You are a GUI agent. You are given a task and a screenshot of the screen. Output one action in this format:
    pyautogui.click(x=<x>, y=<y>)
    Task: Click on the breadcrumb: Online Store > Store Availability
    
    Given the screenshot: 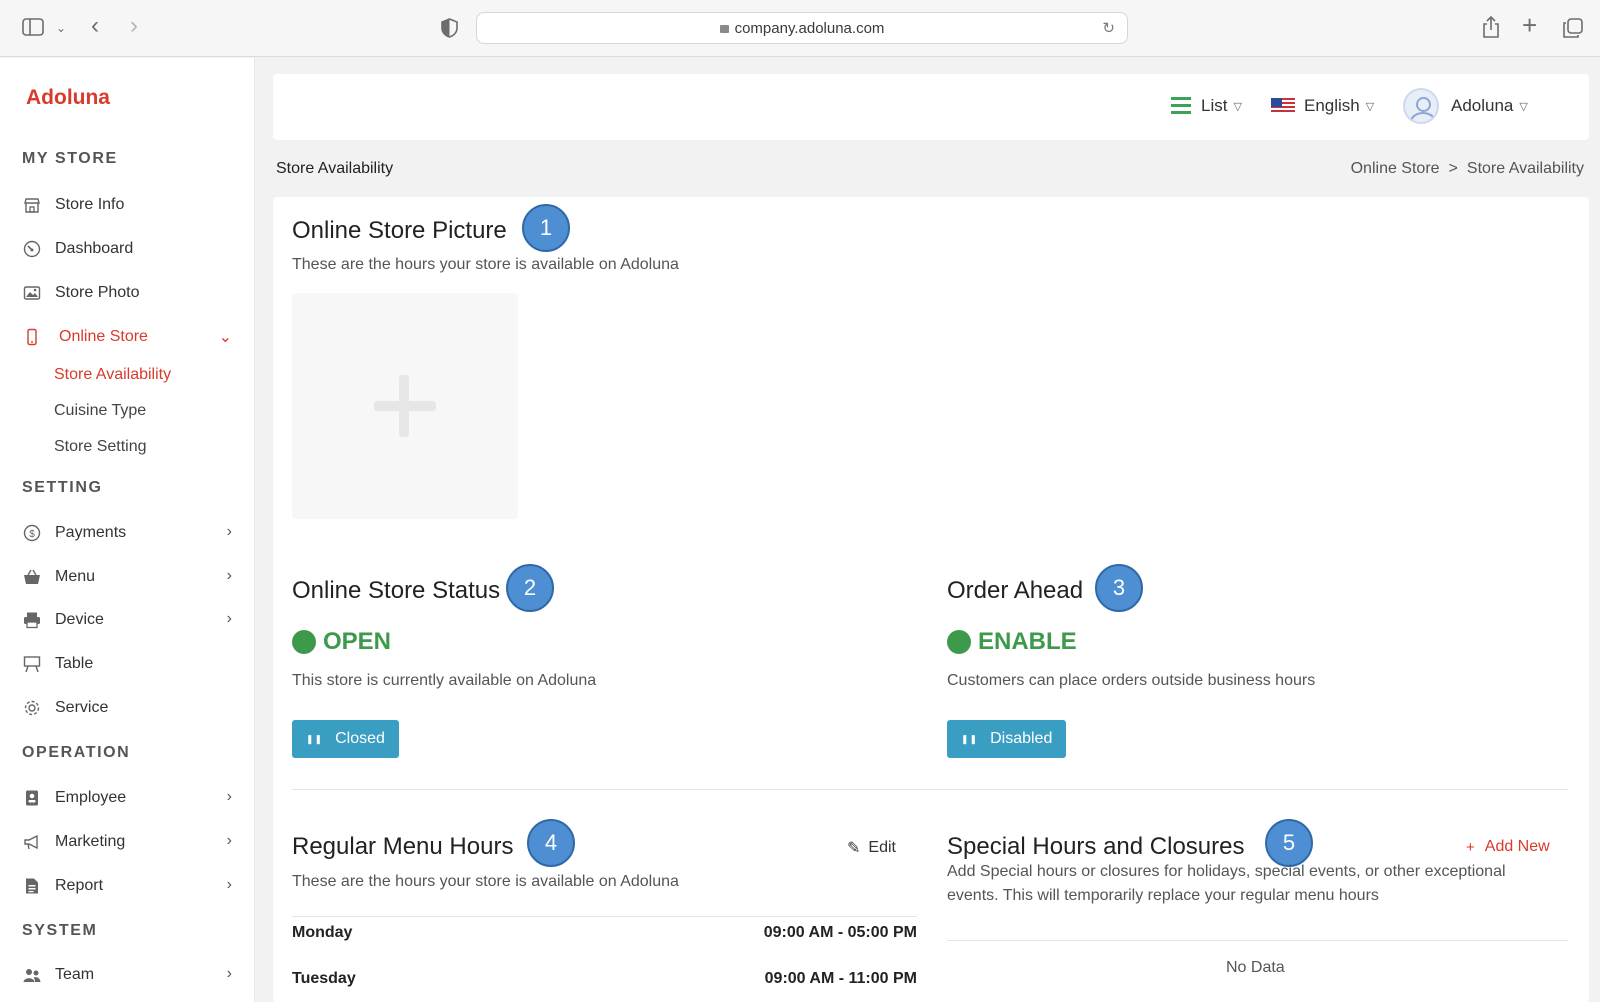 What is the action you would take?
    pyautogui.click(x=1467, y=169)
    